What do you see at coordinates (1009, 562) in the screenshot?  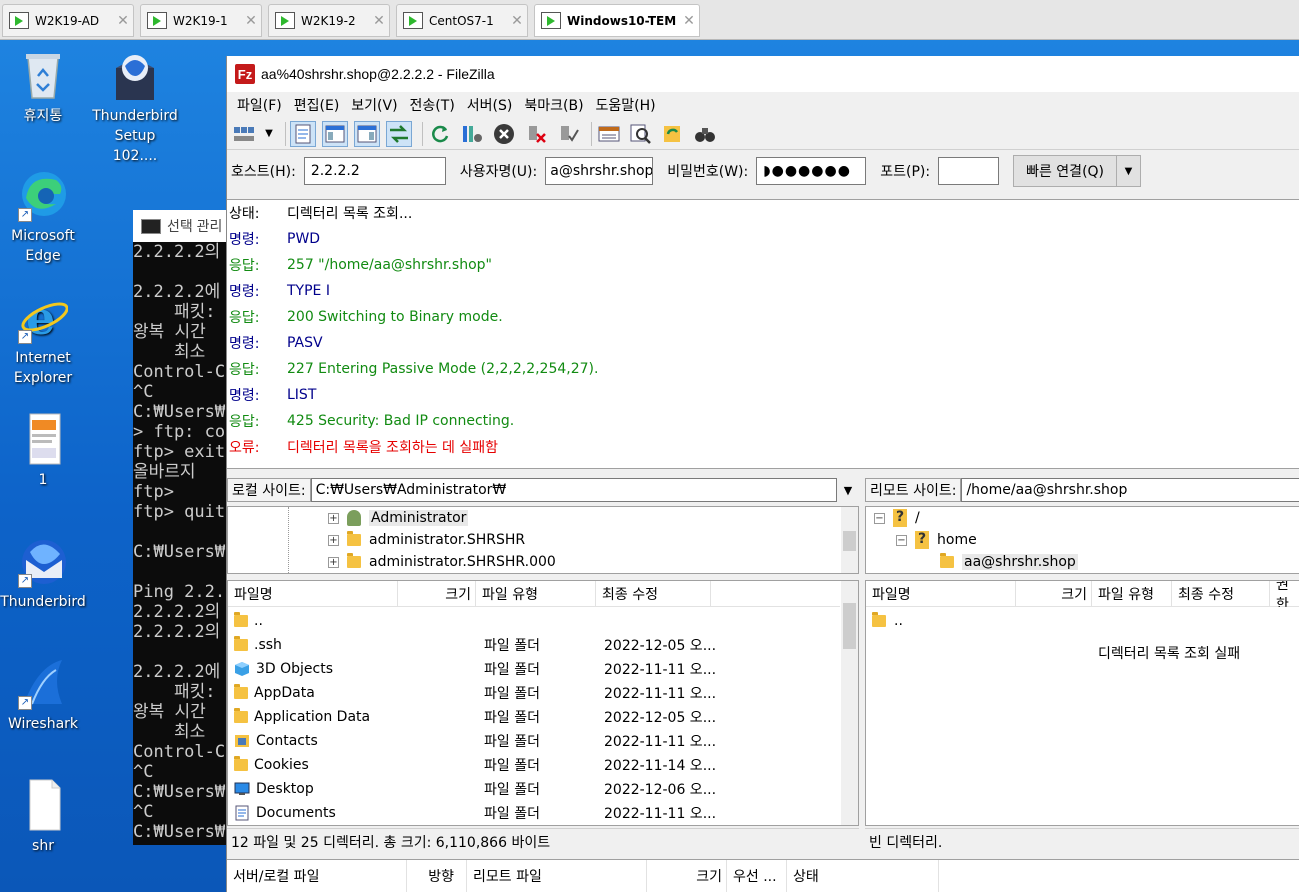 I see `tree-item-user-dir: aa@shrshr.shop` at bounding box center [1009, 562].